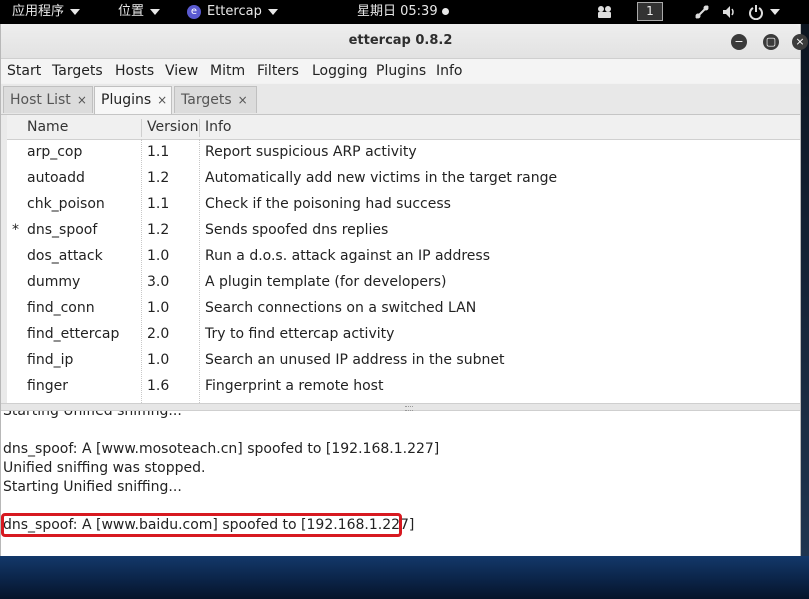  I want to click on plugin-version: 2.0, so click(158, 334).